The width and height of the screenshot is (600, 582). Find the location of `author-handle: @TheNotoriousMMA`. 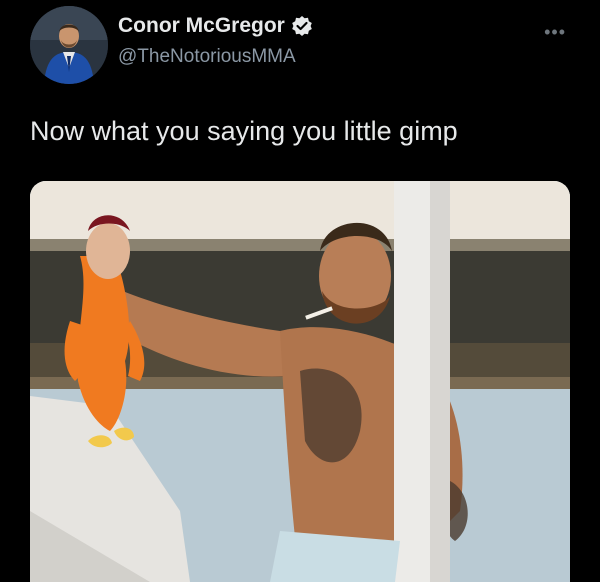

author-handle: @TheNotoriousMMA is located at coordinates (207, 57).